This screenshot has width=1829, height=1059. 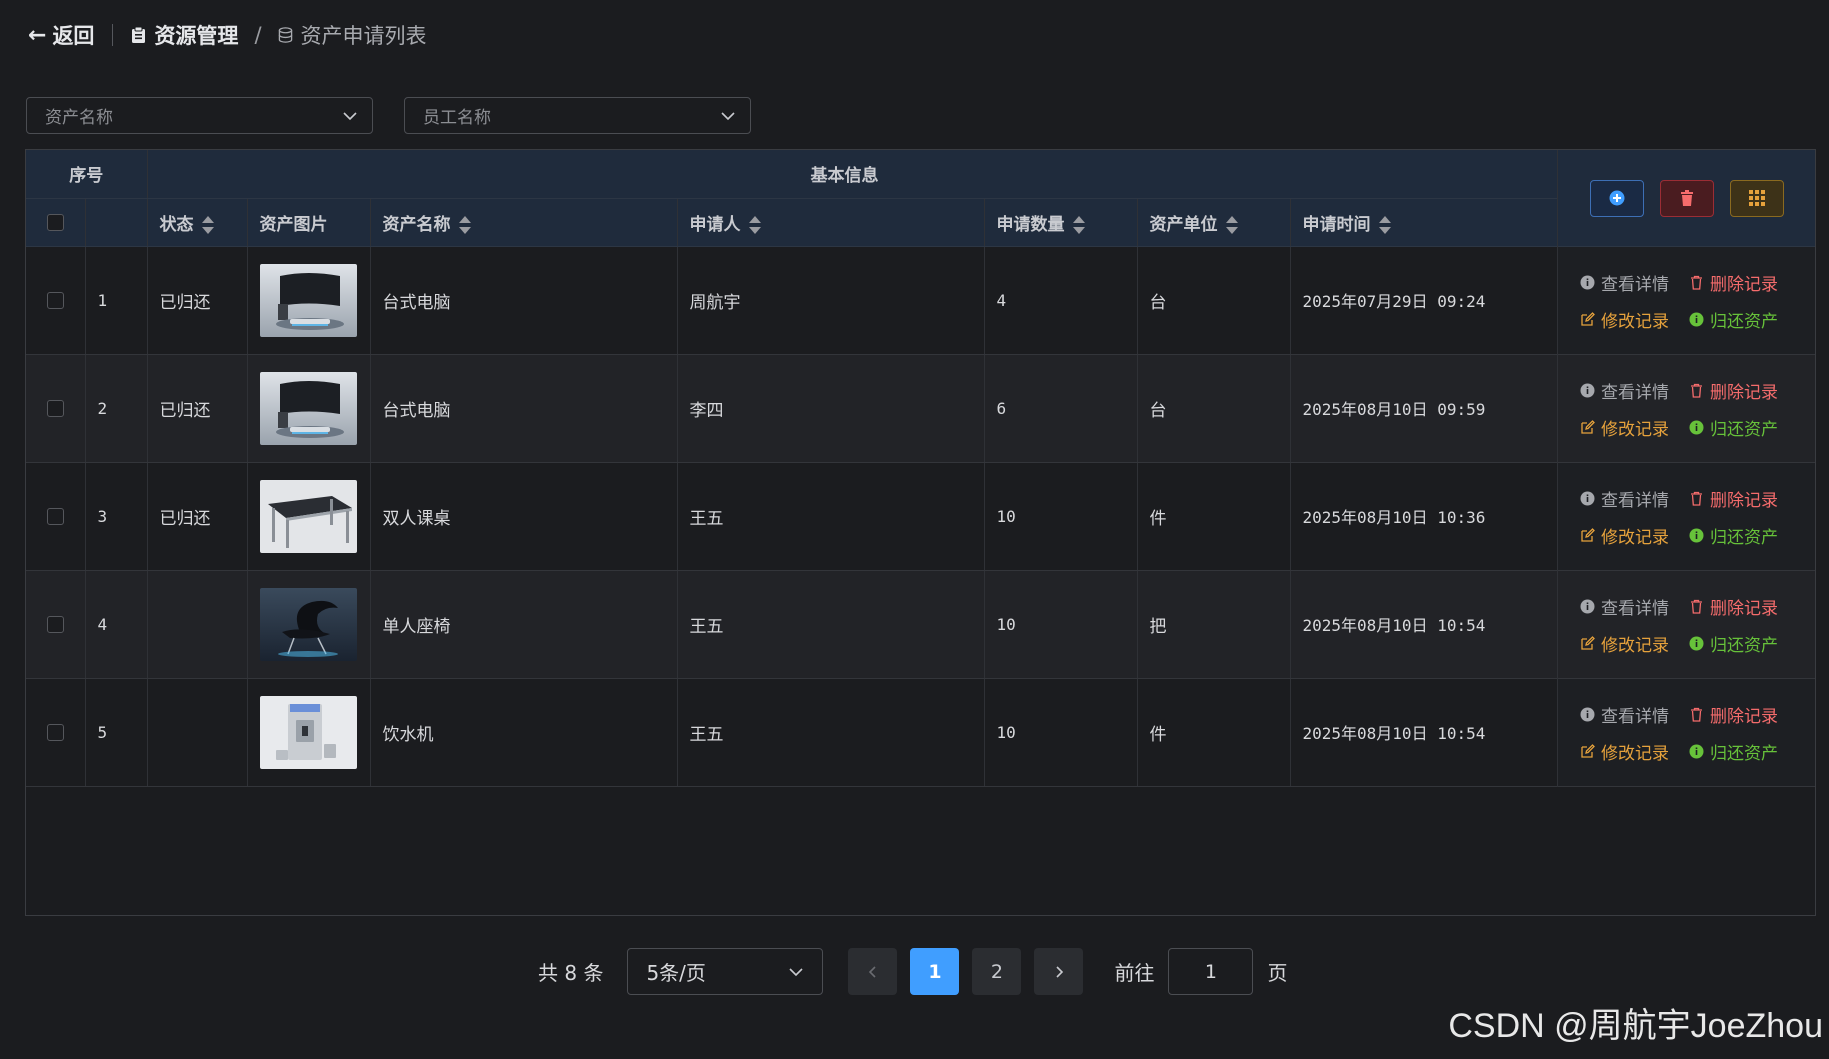 What do you see at coordinates (1061, 300) in the screenshot?
I see `row-quantity: 4` at bounding box center [1061, 300].